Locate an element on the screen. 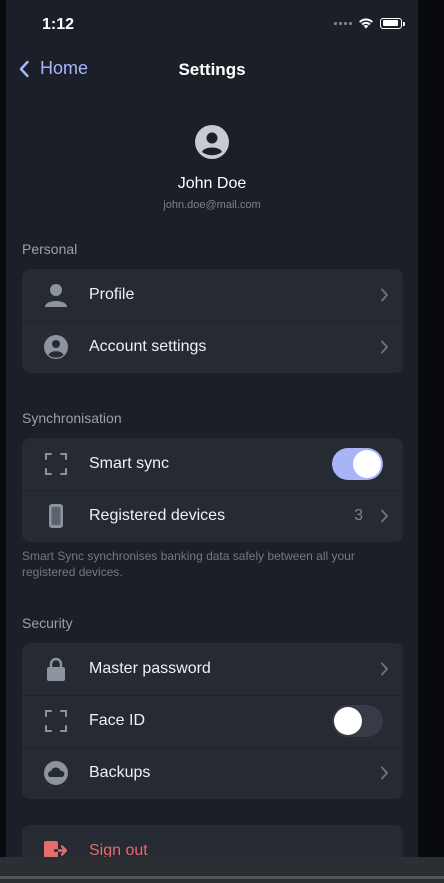 The width and height of the screenshot is (444, 883). bottom-overlay-bar is located at coordinates (222, 870).